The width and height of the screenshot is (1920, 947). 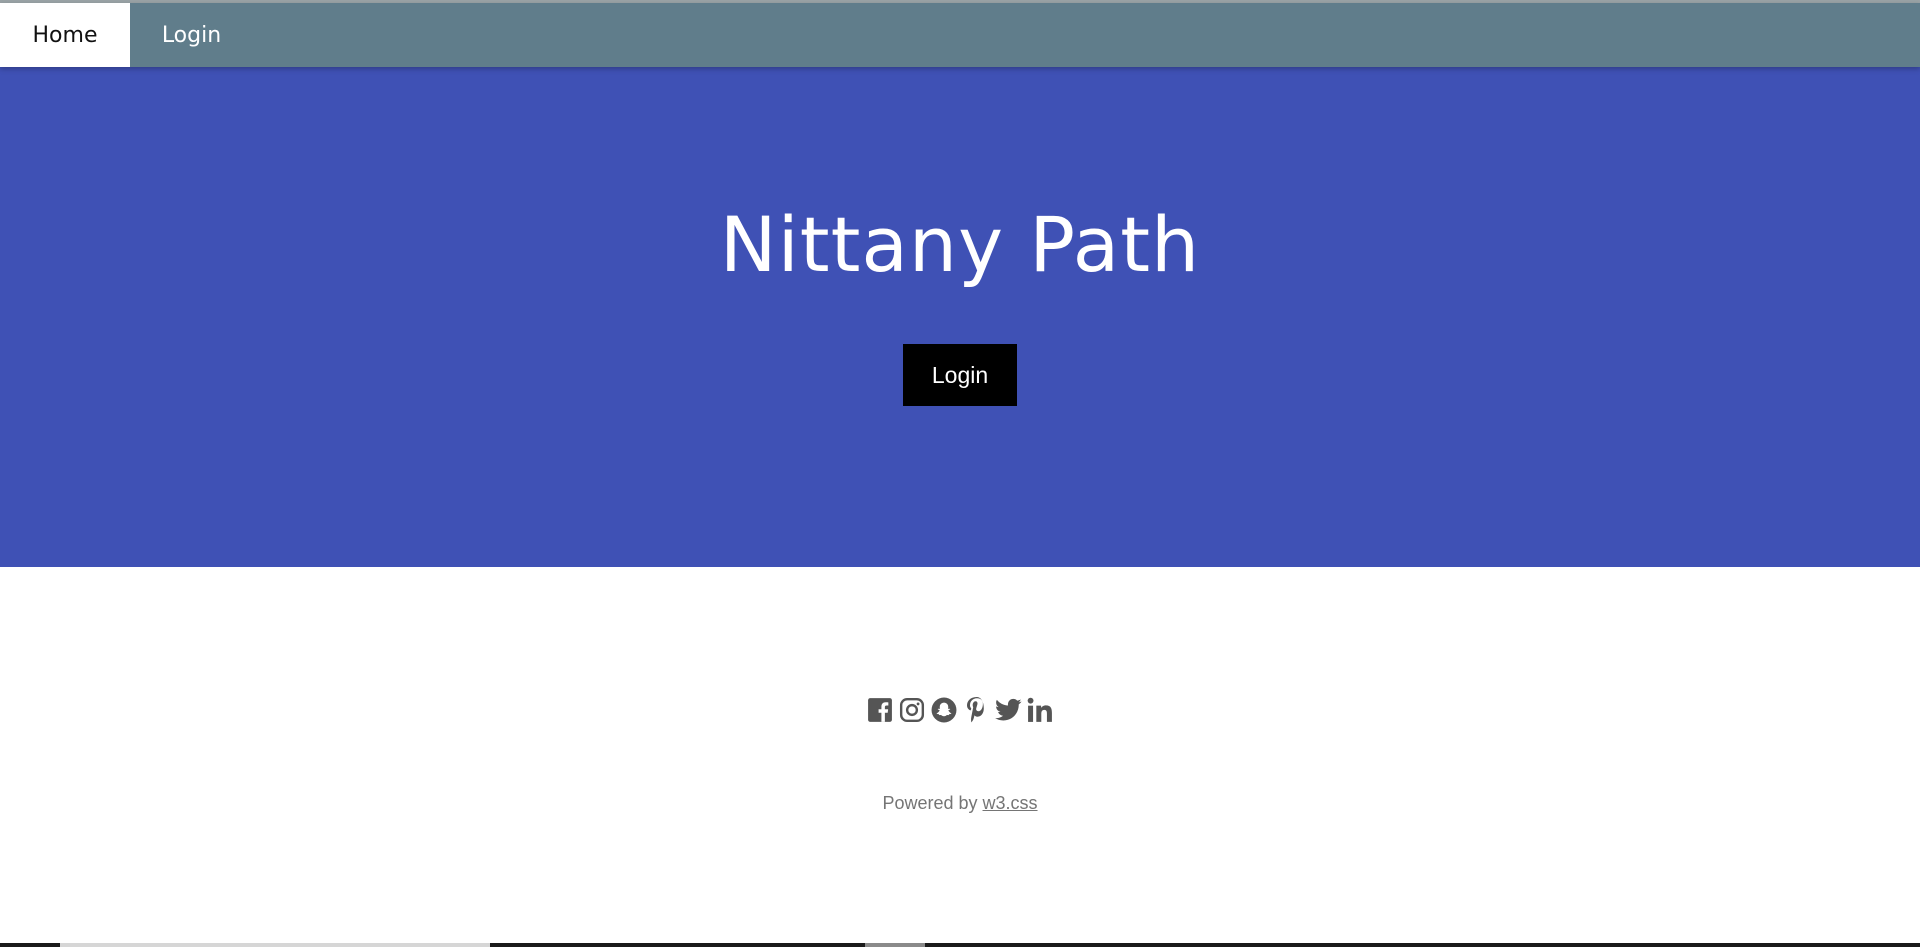 I want to click on instagram-icon, so click(x=912, y=710).